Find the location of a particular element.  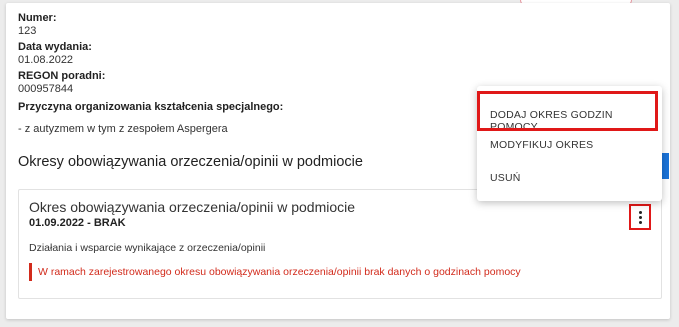

more-vertical-icon is located at coordinates (640, 217).